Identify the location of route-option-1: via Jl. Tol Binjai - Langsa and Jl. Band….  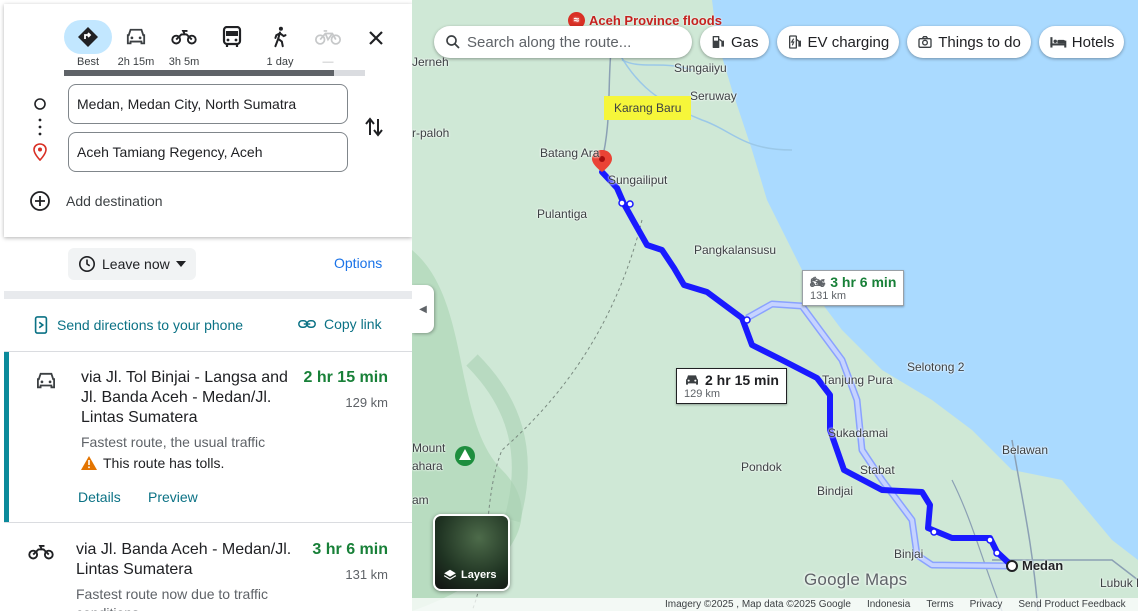
(208, 437).